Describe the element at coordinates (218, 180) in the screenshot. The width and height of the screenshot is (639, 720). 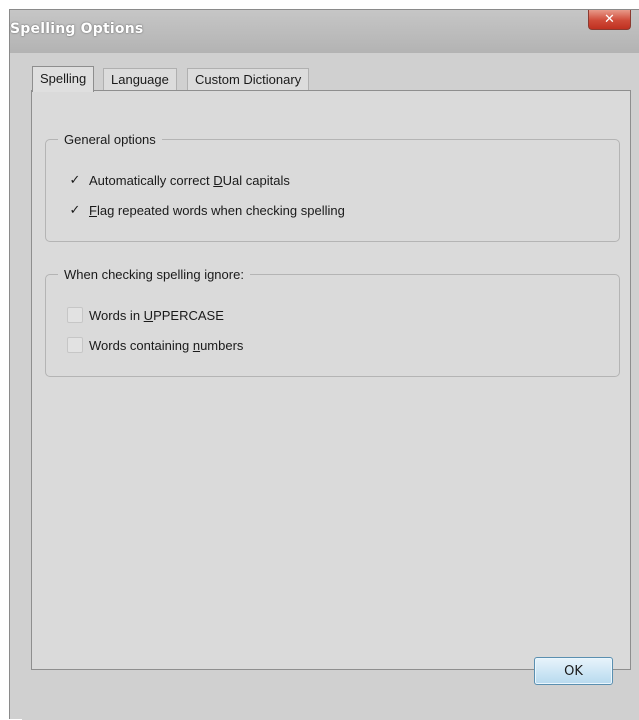
I see `mnemonic-letter: D` at that location.